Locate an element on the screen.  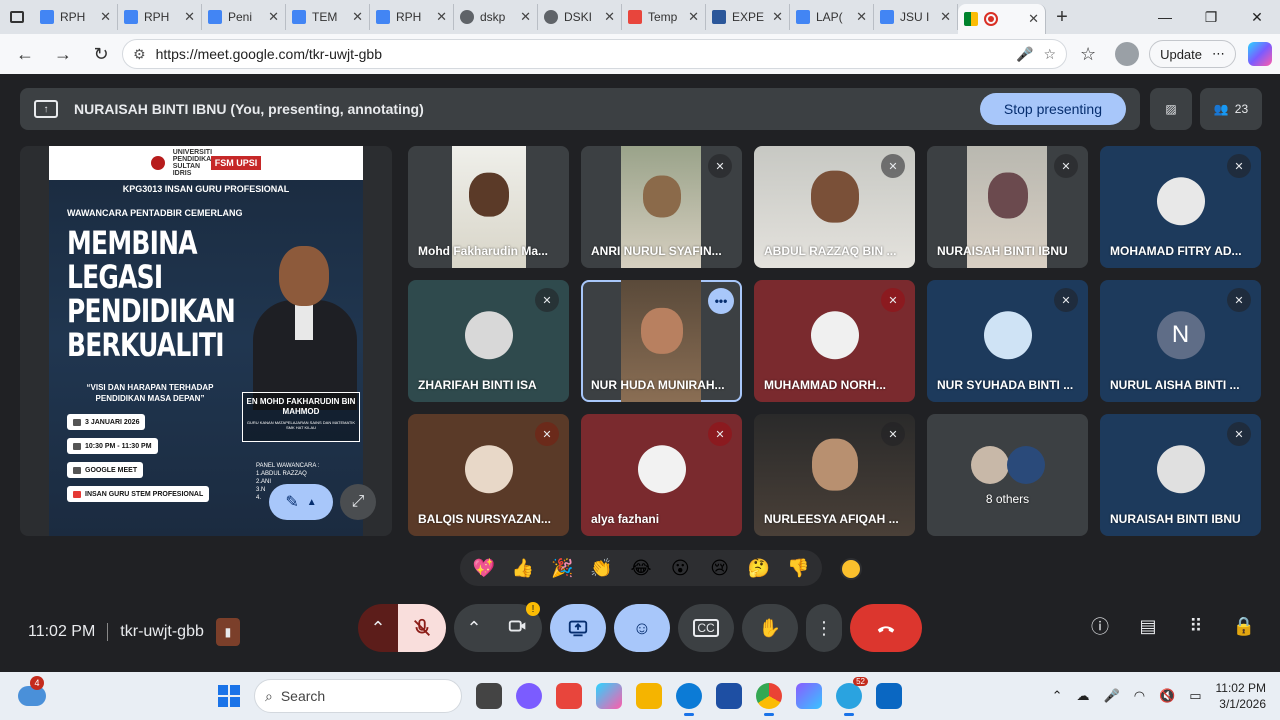
close-window-icon: ✕ is located at coordinates (1257, 17).